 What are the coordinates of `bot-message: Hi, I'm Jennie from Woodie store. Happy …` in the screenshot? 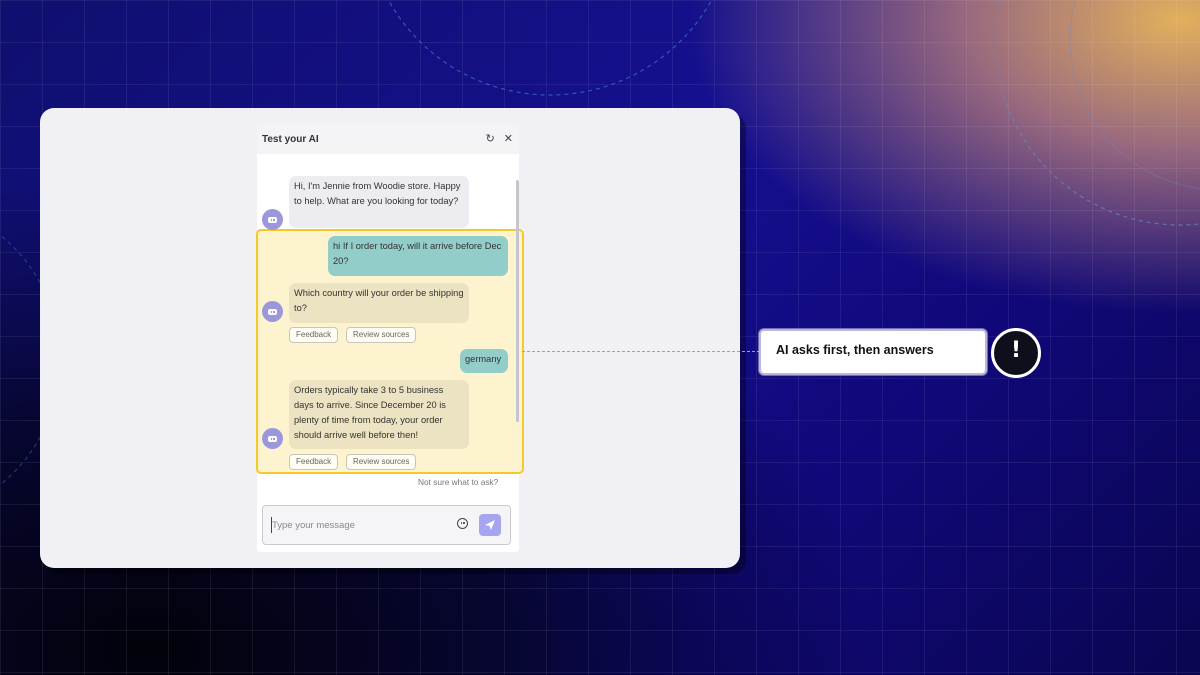 It's located at (379, 202).